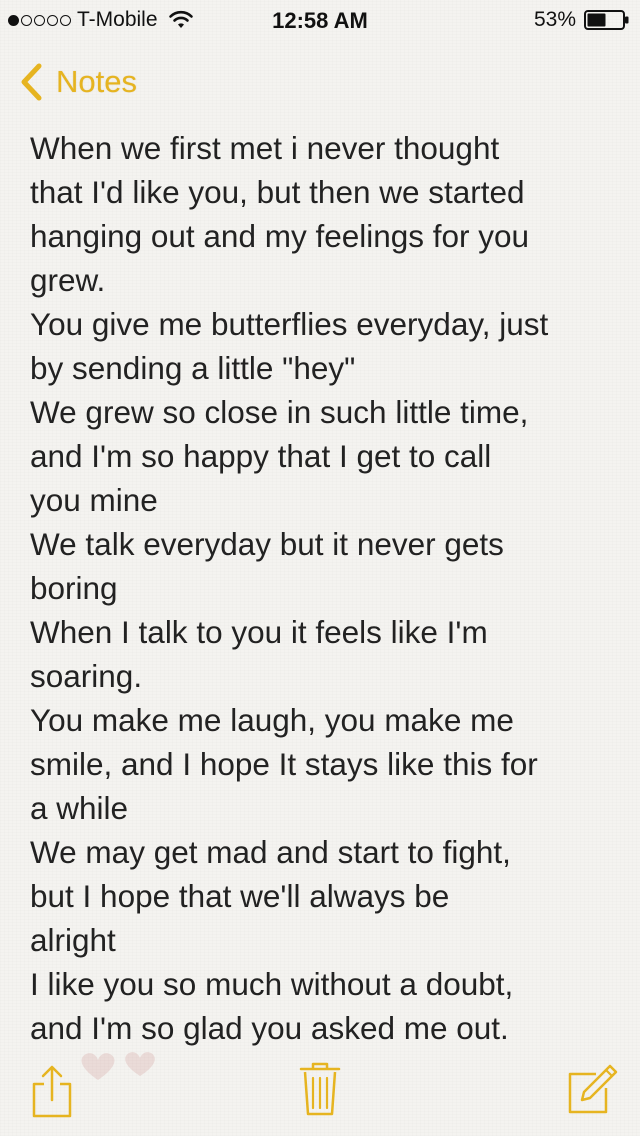 The image size is (640, 1136). Describe the element at coordinates (320, 86) in the screenshot. I see `navigation-bar: Notes` at that location.